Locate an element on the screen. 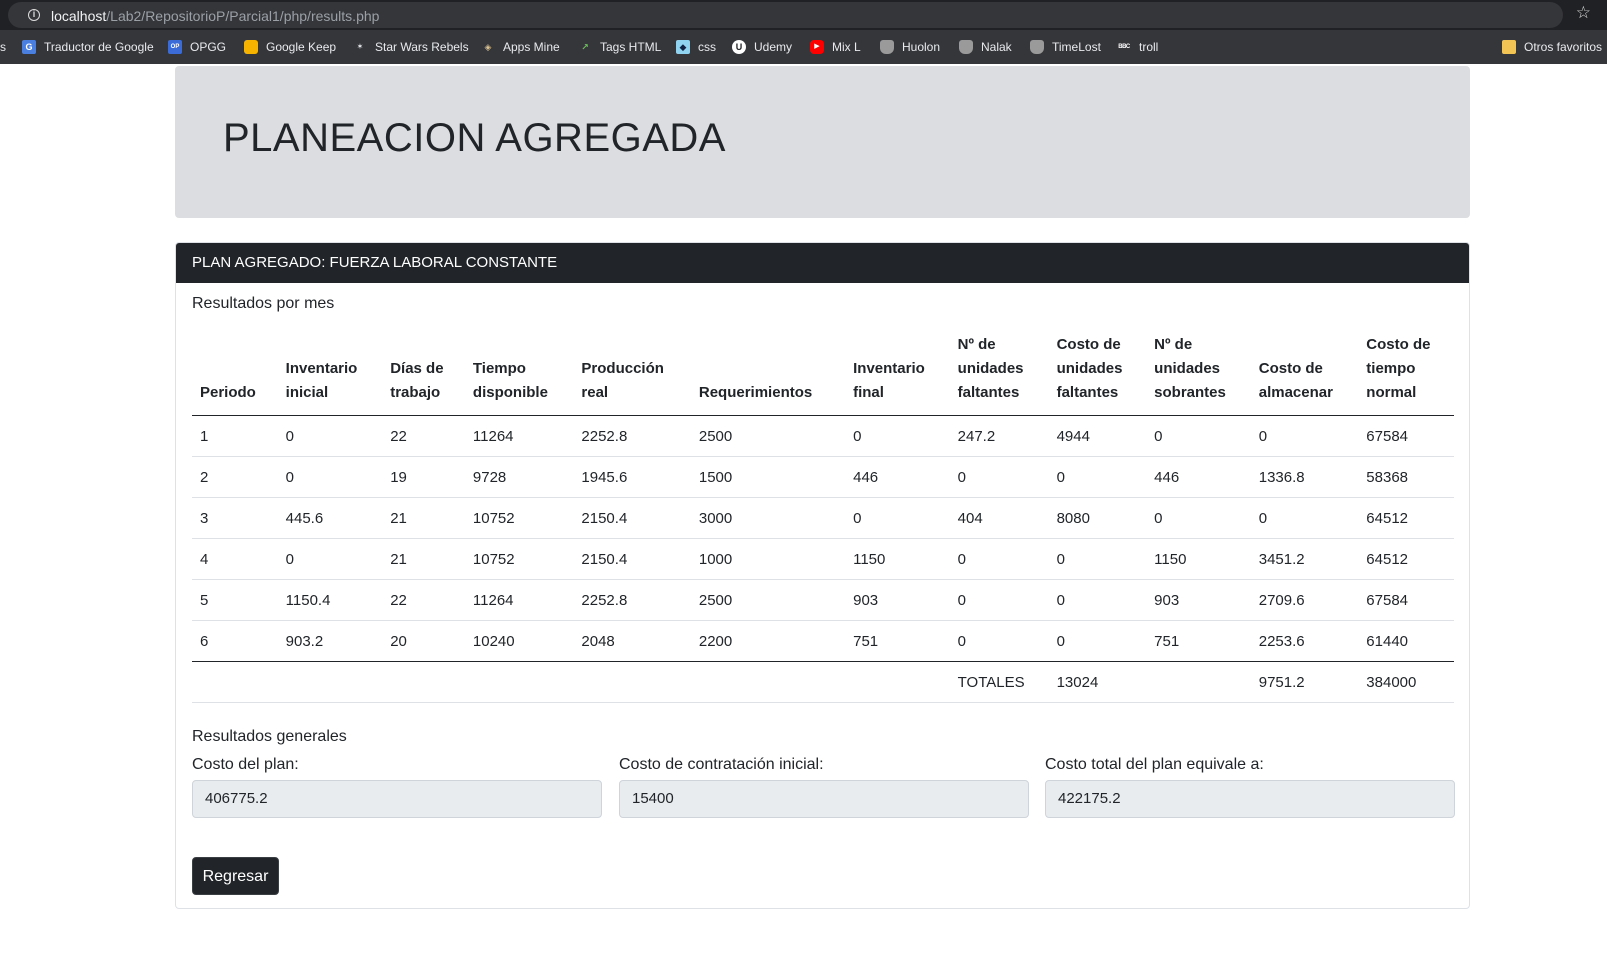 Image resolution: width=1607 pixels, height=954 pixels. bookmark-item: s is located at coordinates (3, 47).